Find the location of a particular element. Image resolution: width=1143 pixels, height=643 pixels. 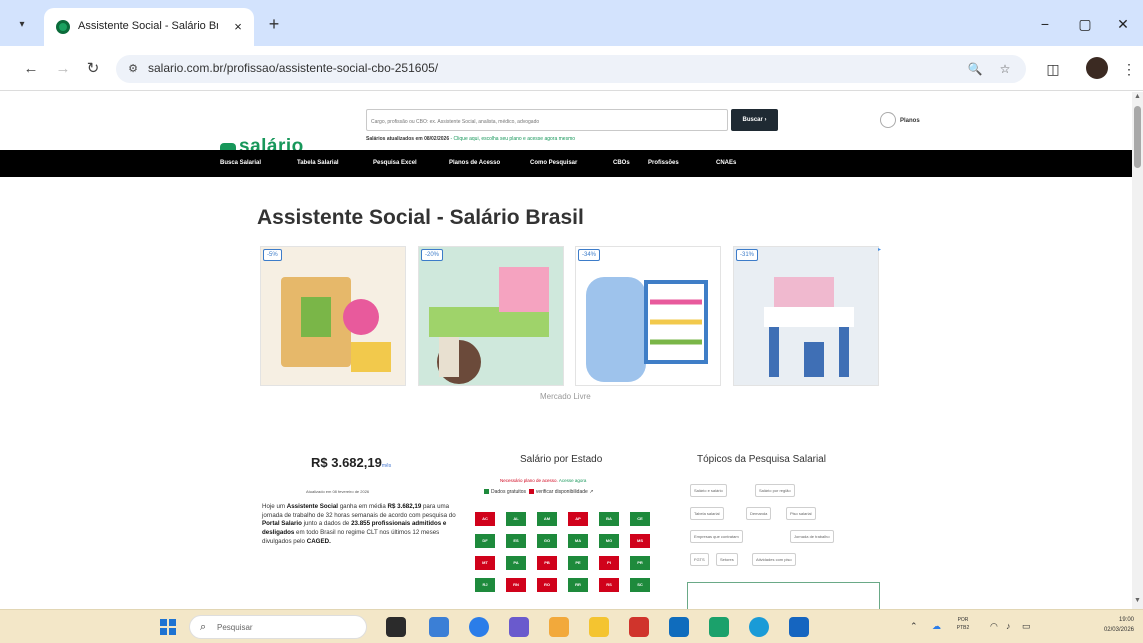

topic-tag: Salário e salário is located at coordinates (708, 490).